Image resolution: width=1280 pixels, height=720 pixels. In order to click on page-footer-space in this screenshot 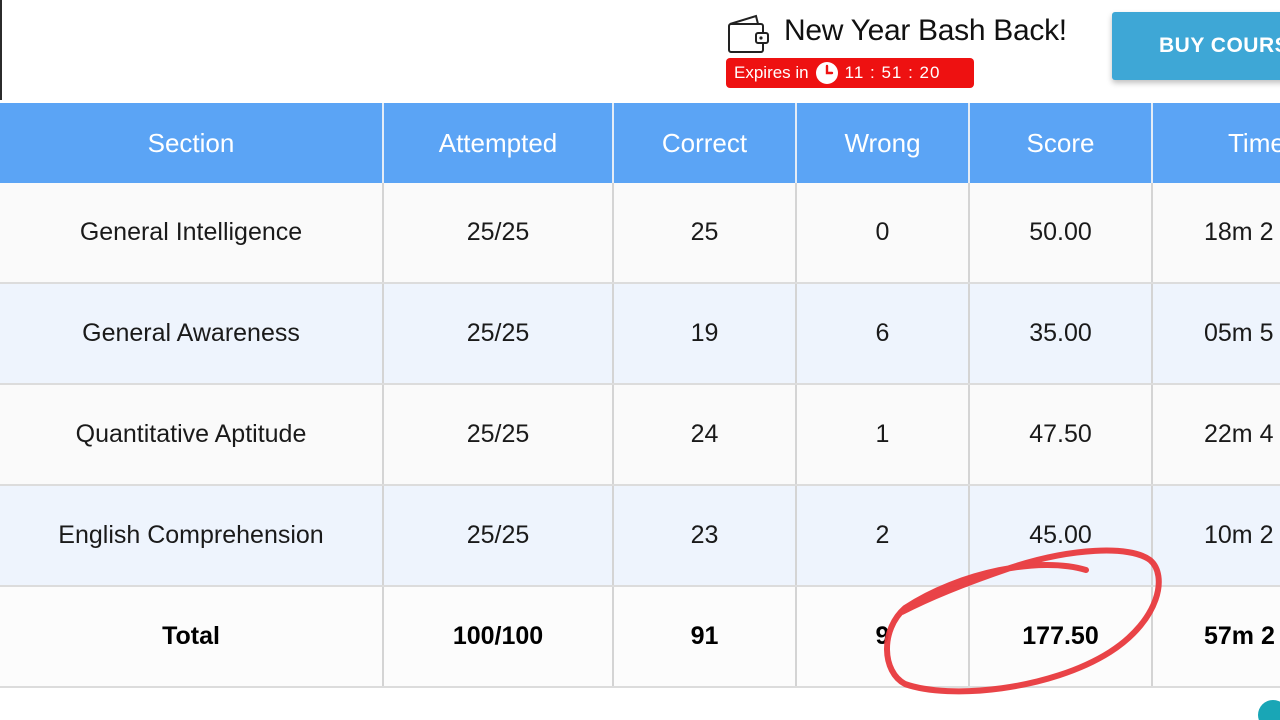, I will do `click(640, 704)`.